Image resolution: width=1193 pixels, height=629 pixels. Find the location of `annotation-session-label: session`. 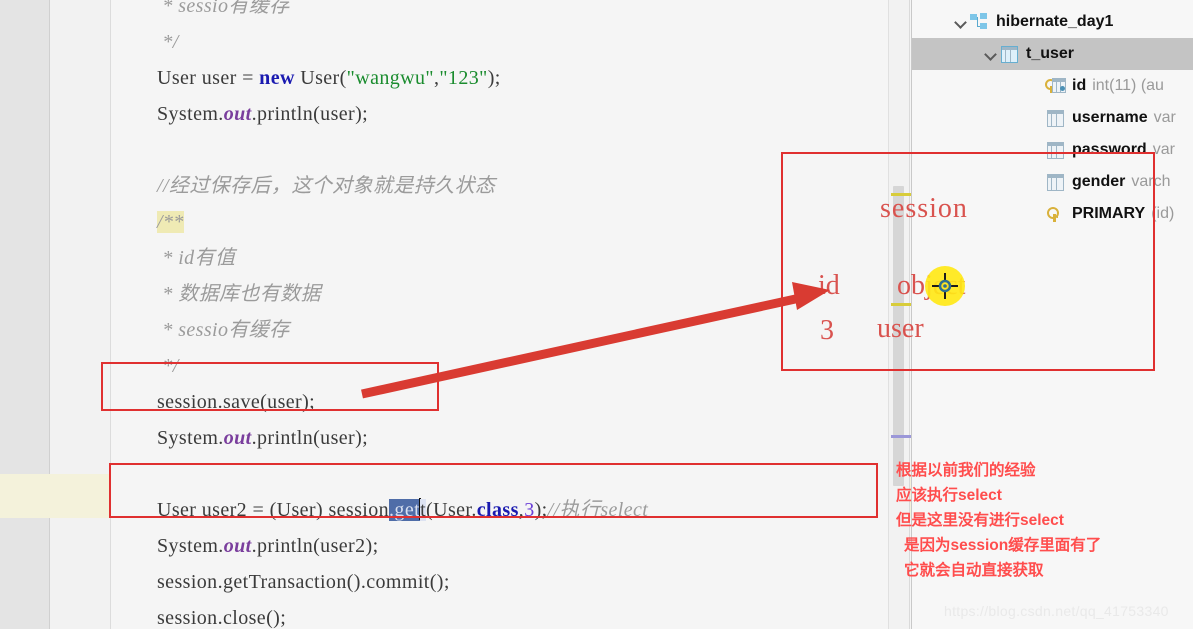

annotation-session-label: session is located at coordinates (924, 208).